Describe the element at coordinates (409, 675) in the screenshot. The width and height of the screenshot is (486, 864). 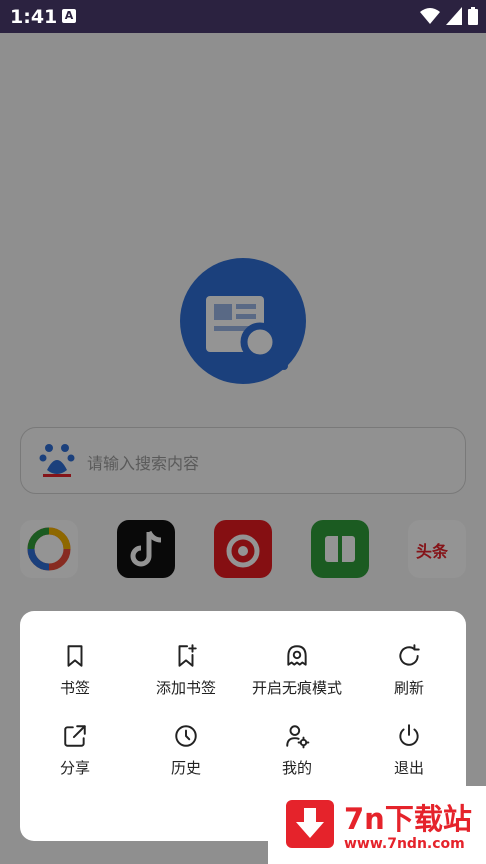
I see `menu-refresh: 刷新` at that location.